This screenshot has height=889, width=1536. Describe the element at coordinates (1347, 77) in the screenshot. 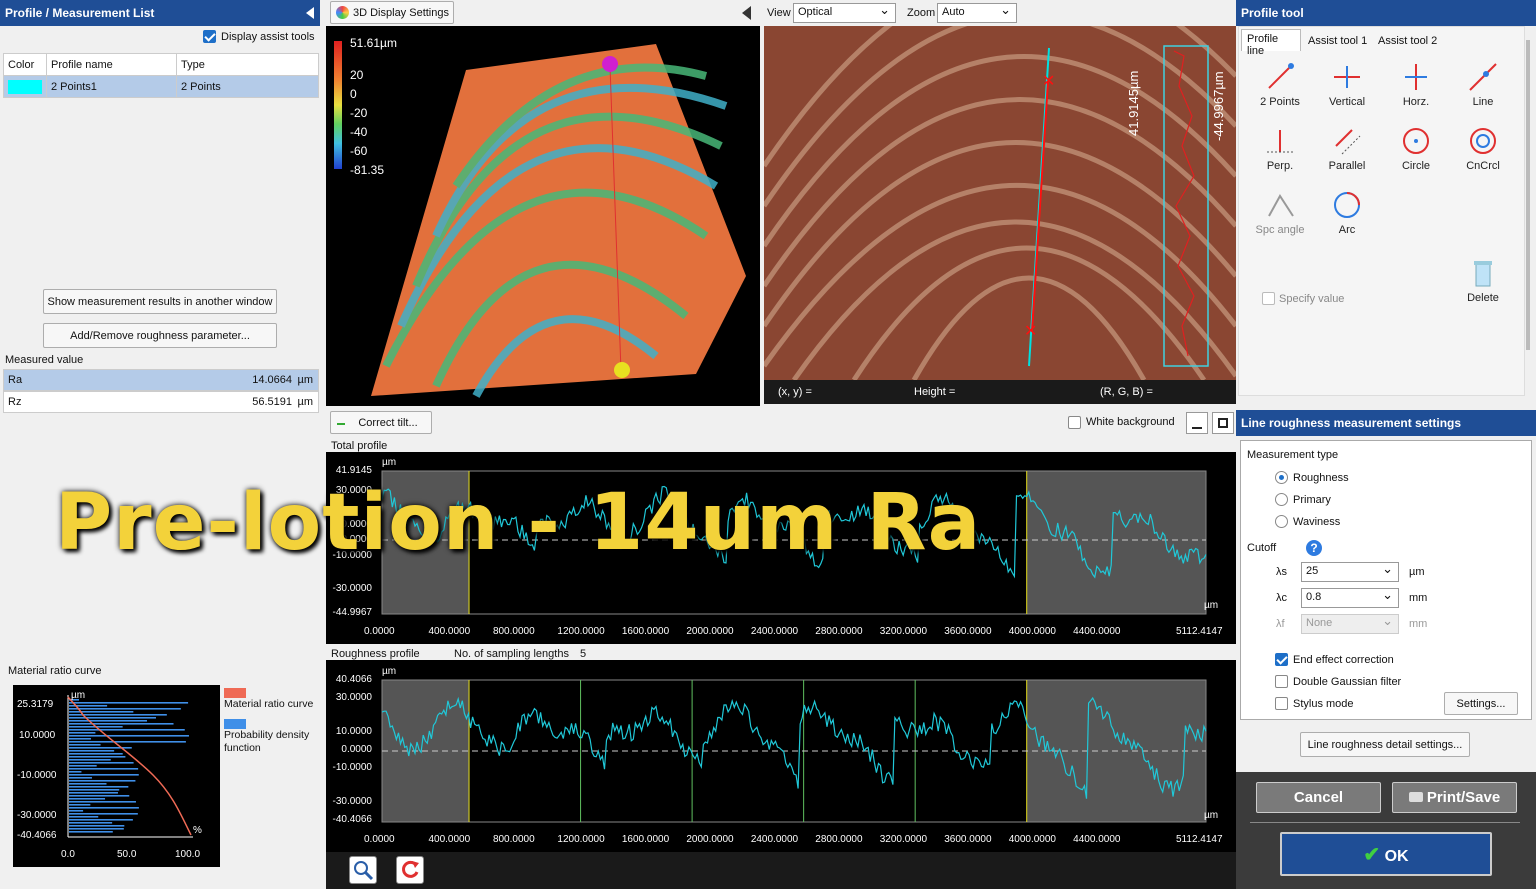

I see `vertical-icon` at that location.